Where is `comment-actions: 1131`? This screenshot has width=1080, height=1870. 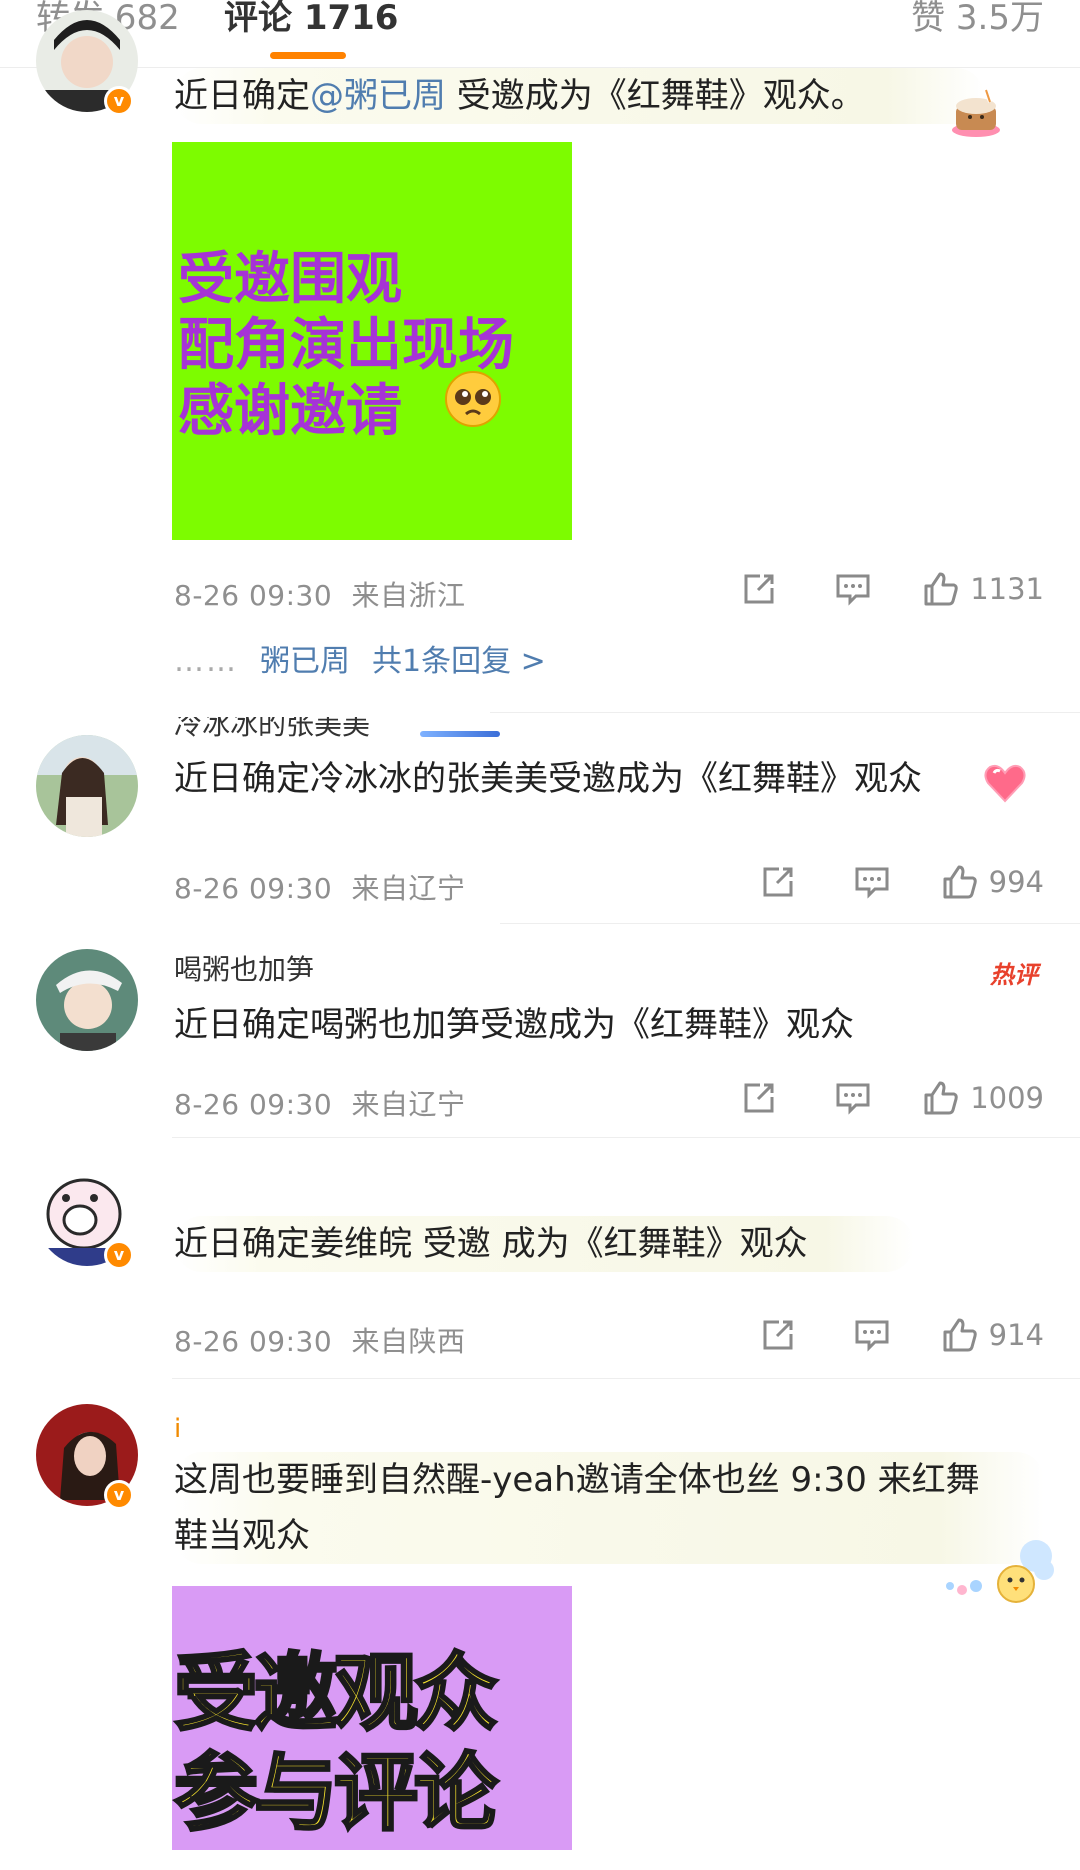 comment-actions: 1131 is located at coordinates (864, 589).